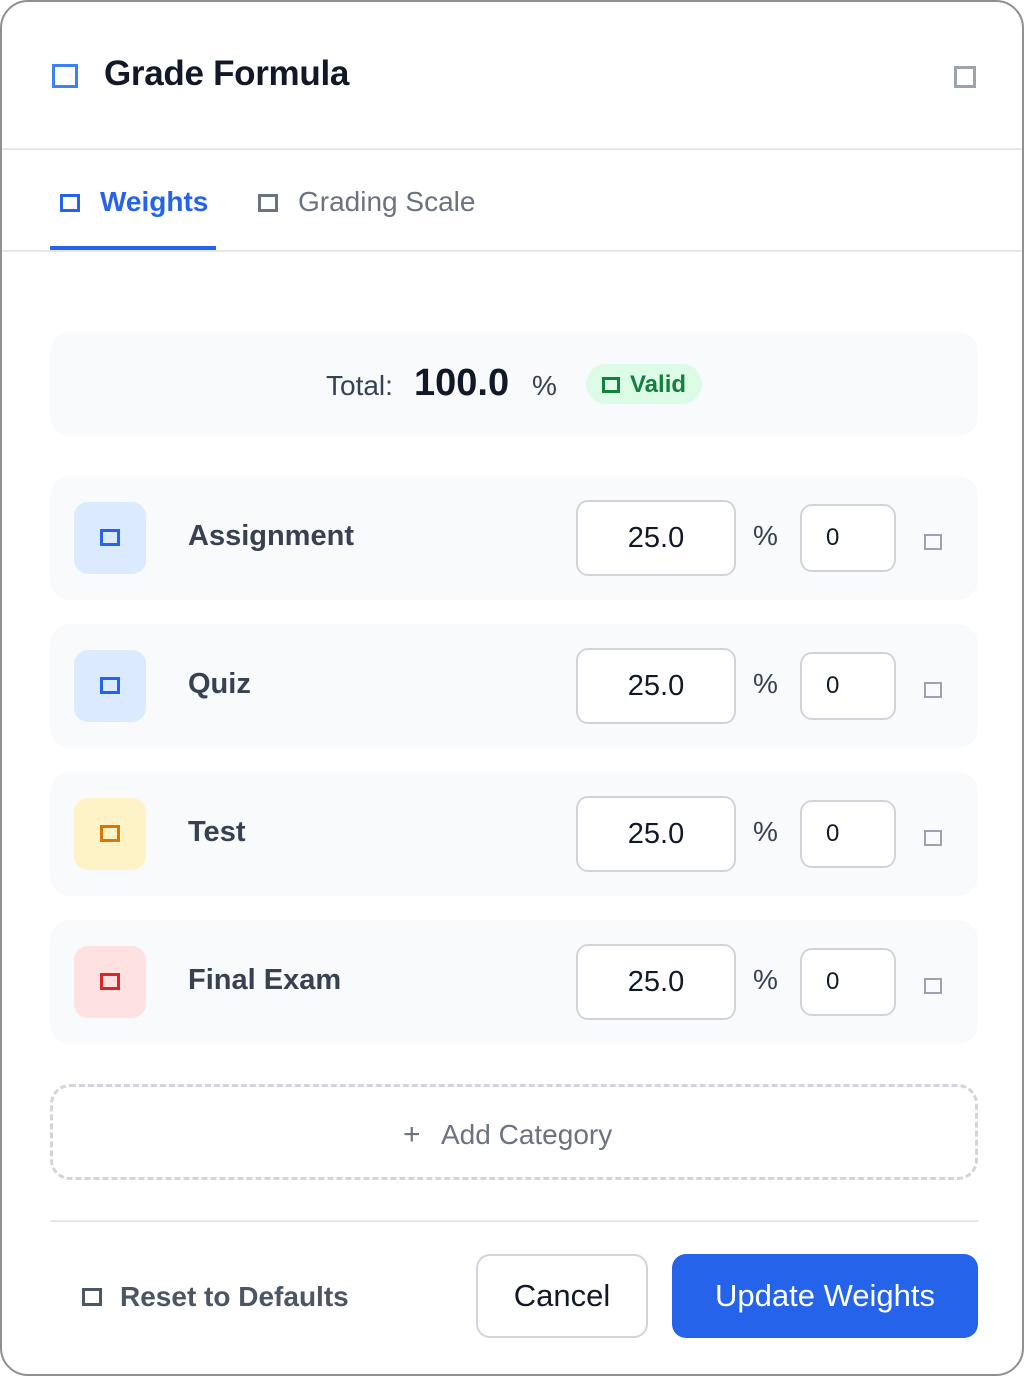 The image size is (1024, 1376). I want to click on list-icon, so click(268, 203).